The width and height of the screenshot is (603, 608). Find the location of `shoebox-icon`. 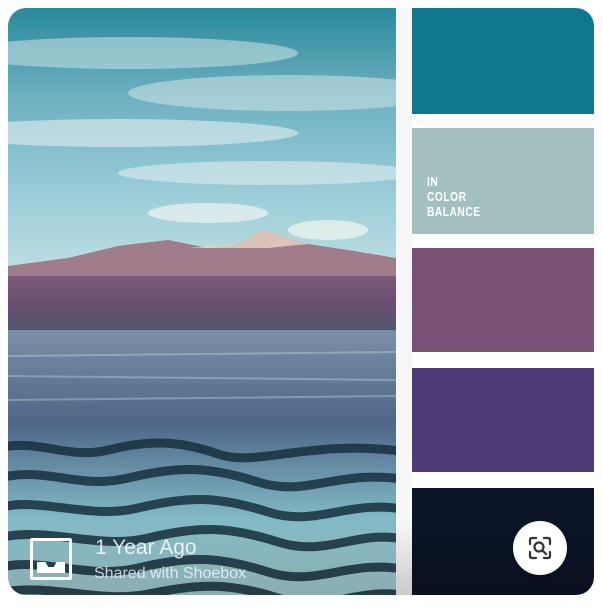

shoebox-icon is located at coordinates (51, 559).